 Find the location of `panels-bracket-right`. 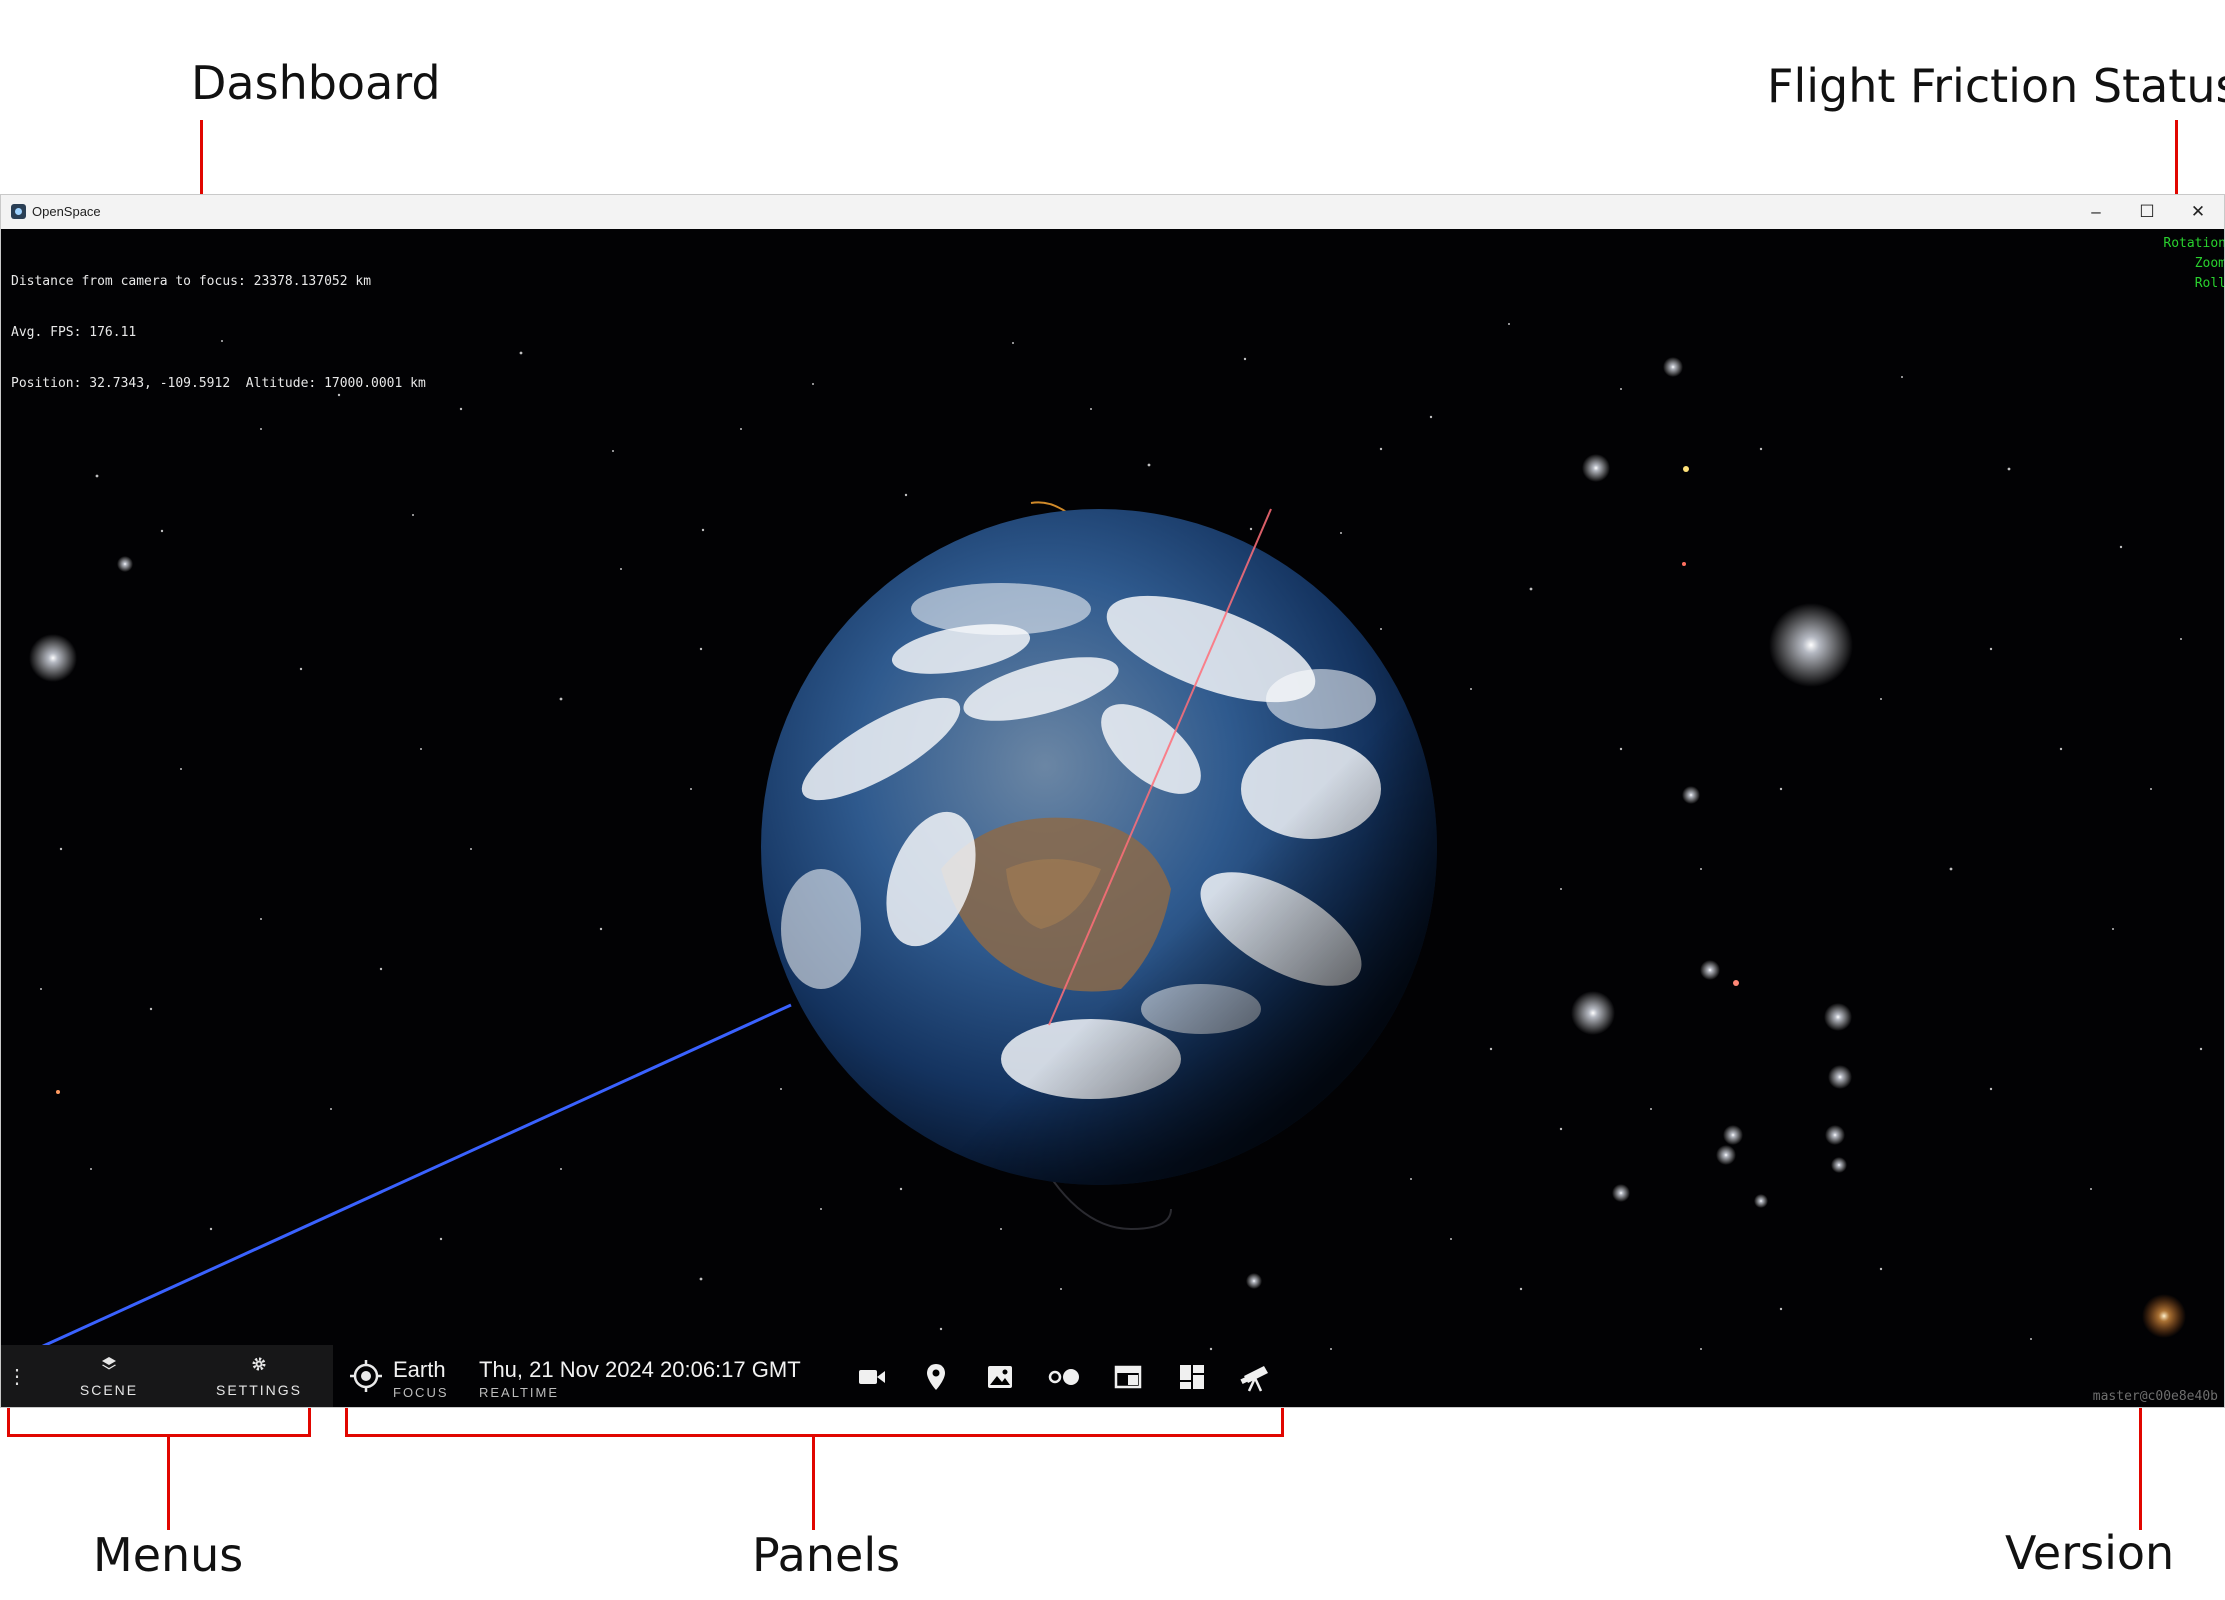

panels-bracket-right is located at coordinates (1282, 1420).